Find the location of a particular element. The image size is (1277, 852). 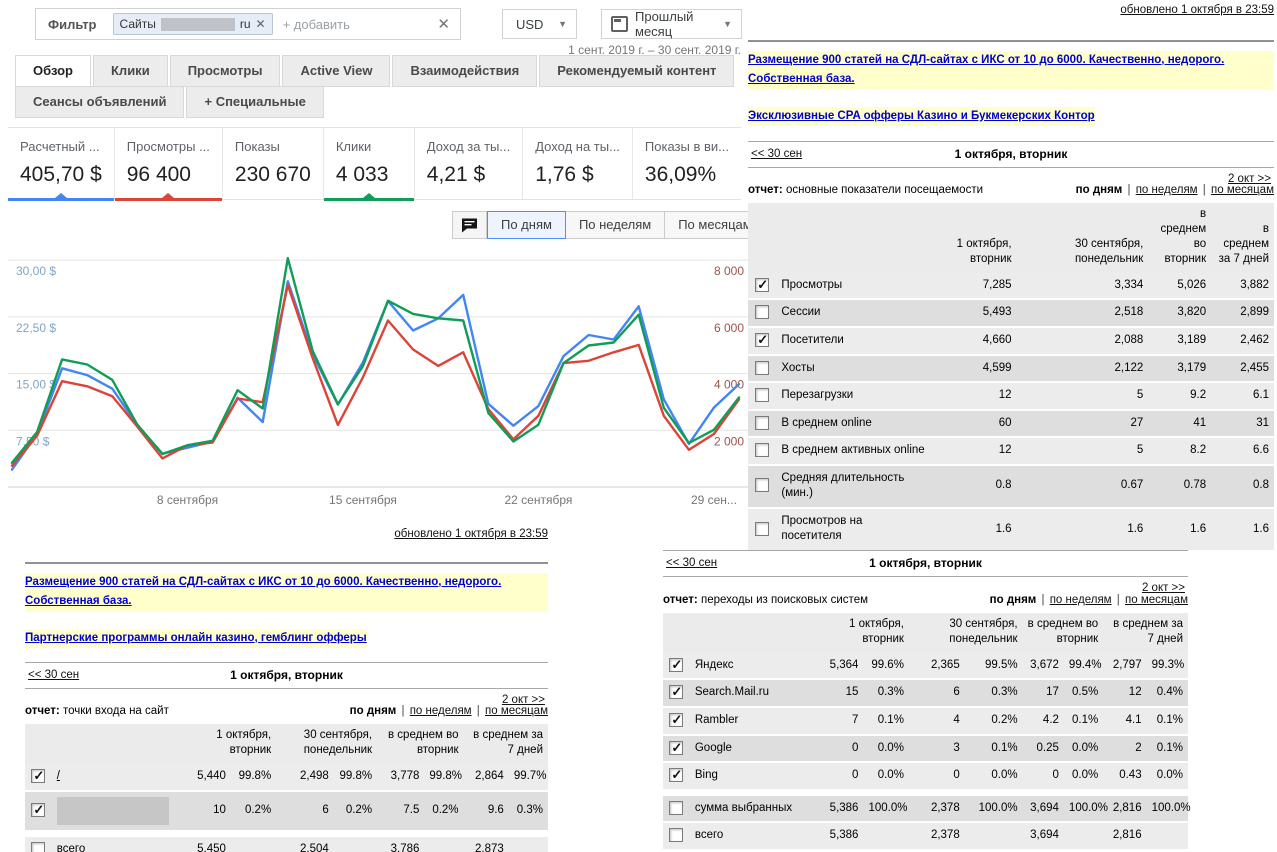

row-label: Bing is located at coordinates (706, 775).